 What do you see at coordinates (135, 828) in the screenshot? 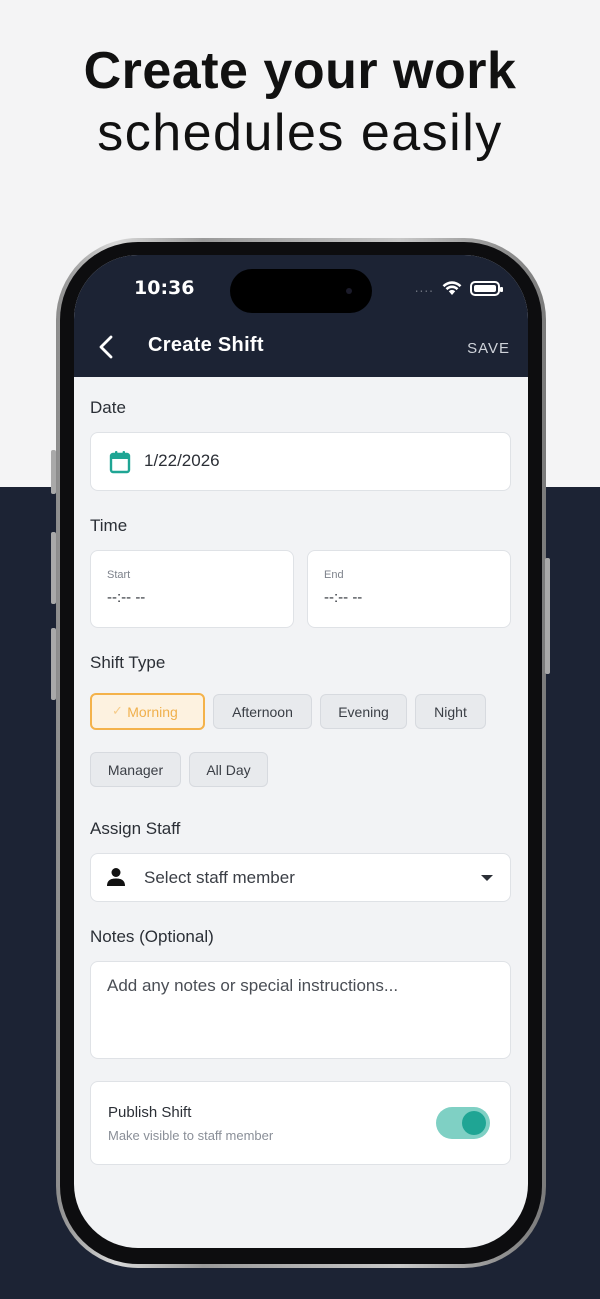
I see `assign-staff-label: Assign Staff` at bounding box center [135, 828].